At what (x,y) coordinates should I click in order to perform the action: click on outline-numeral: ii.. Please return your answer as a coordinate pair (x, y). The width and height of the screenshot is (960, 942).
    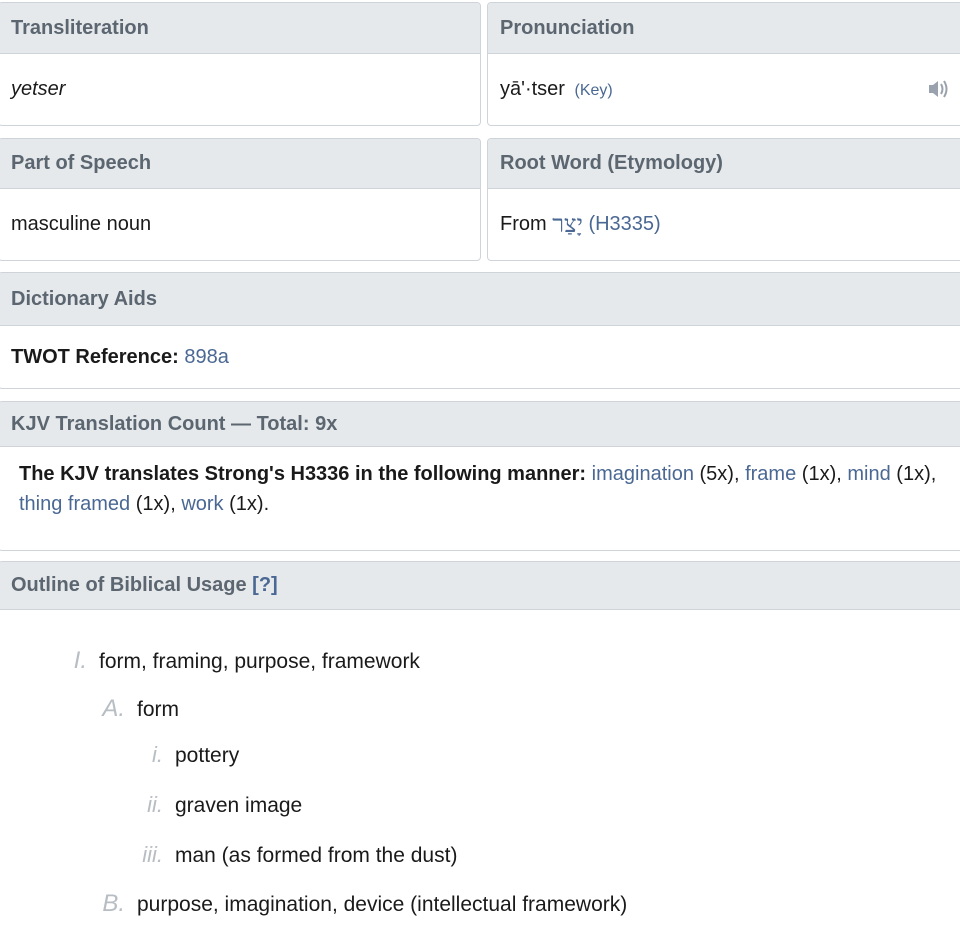
    Looking at the image, I should click on (155, 804).